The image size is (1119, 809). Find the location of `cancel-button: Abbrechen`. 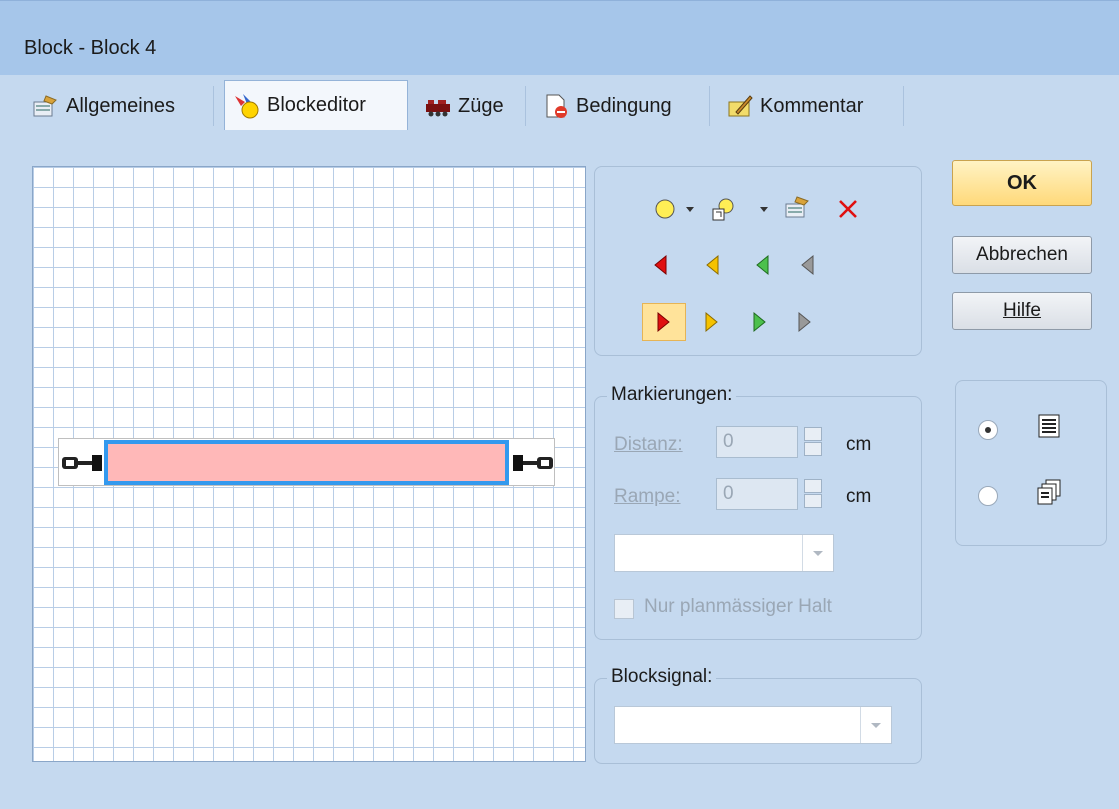

cancel-button: Abbrechen is located at coordinates (1022, 255).